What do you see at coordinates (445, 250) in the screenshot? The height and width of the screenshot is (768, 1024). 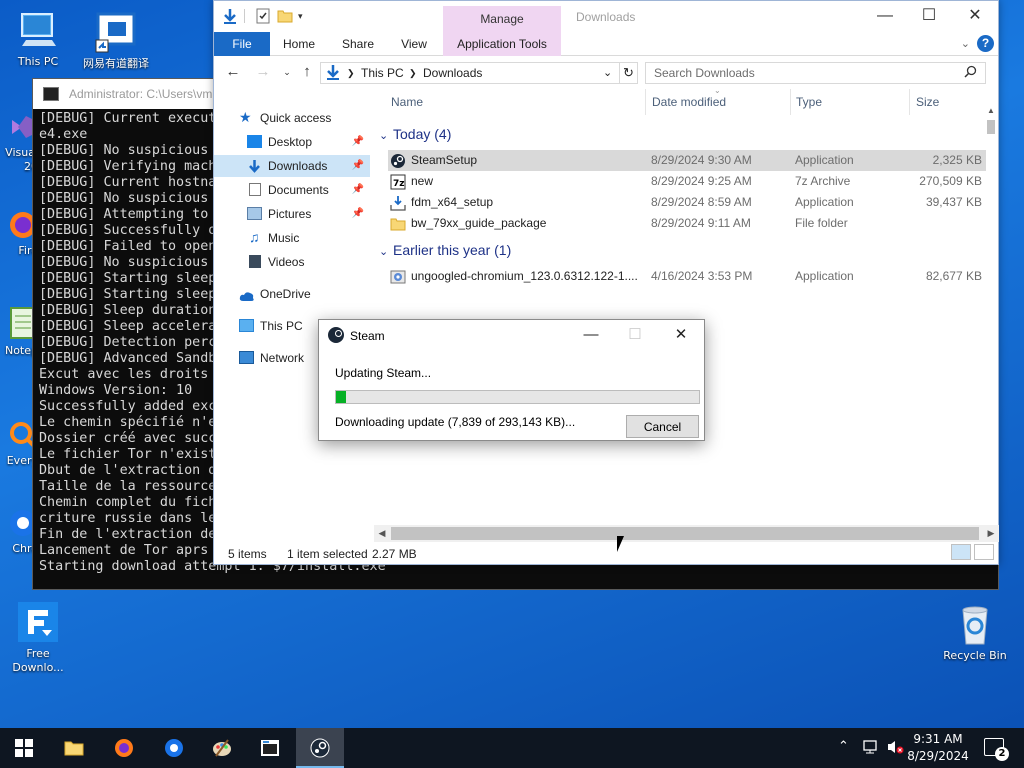 I see `group-header-earlier-this-year: ⌄ Earlier this year (1)` at bounding box center [445, 250].